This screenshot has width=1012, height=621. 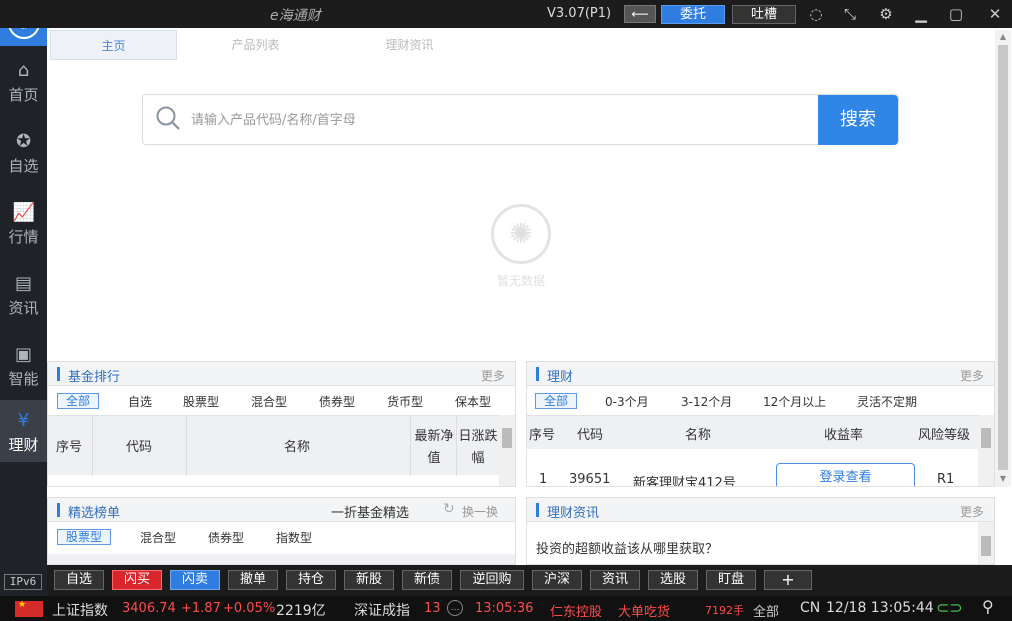 What do you see at coordinates (788, 580) in the screenshot?
I see `add-button: +` at bounding box center [788, 580].